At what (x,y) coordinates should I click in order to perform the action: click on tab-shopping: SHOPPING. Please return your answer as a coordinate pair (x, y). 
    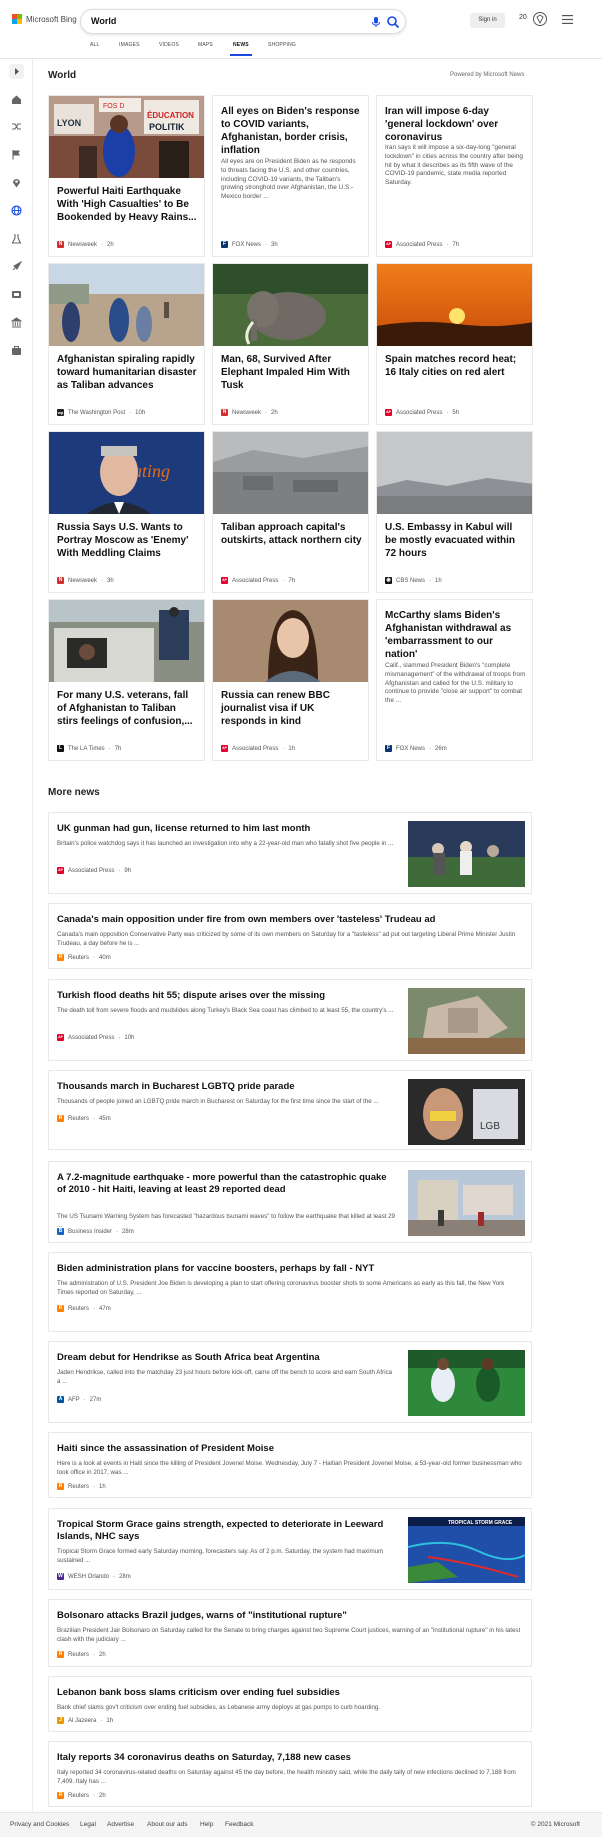
    Looking at the image, I should click on (282, 45).